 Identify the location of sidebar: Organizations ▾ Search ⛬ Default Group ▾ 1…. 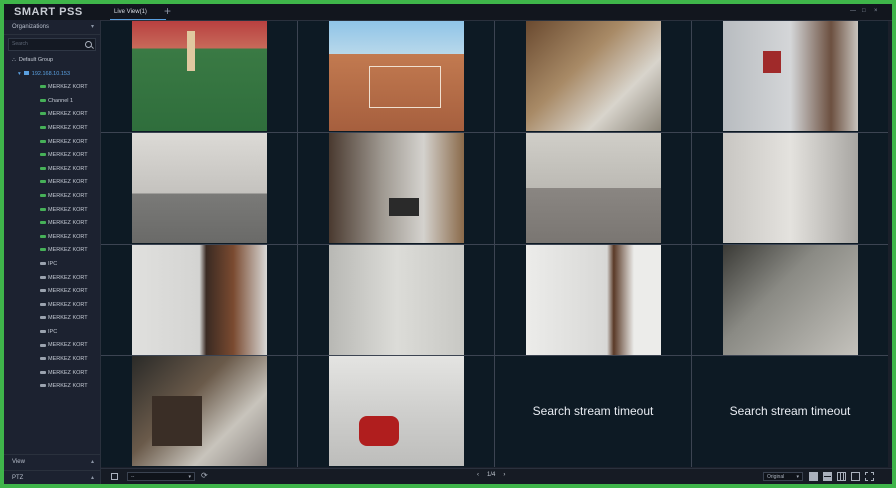
(52, 252).